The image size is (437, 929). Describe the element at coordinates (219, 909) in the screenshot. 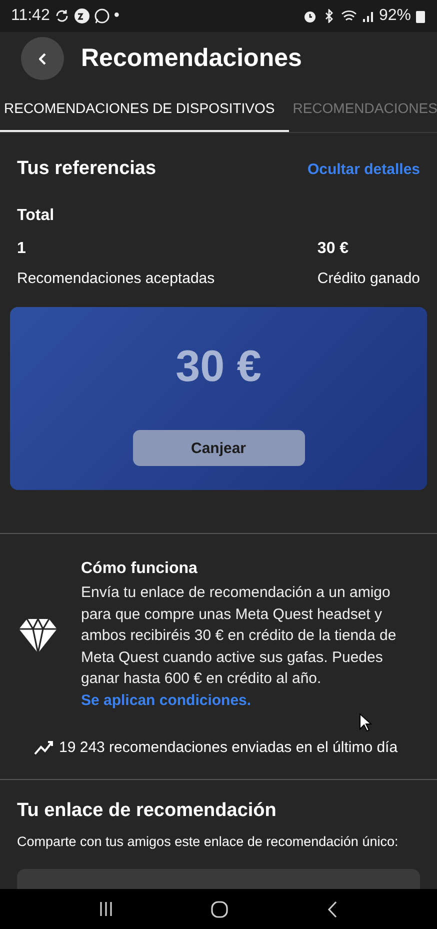

I see `home-icon` at that location.